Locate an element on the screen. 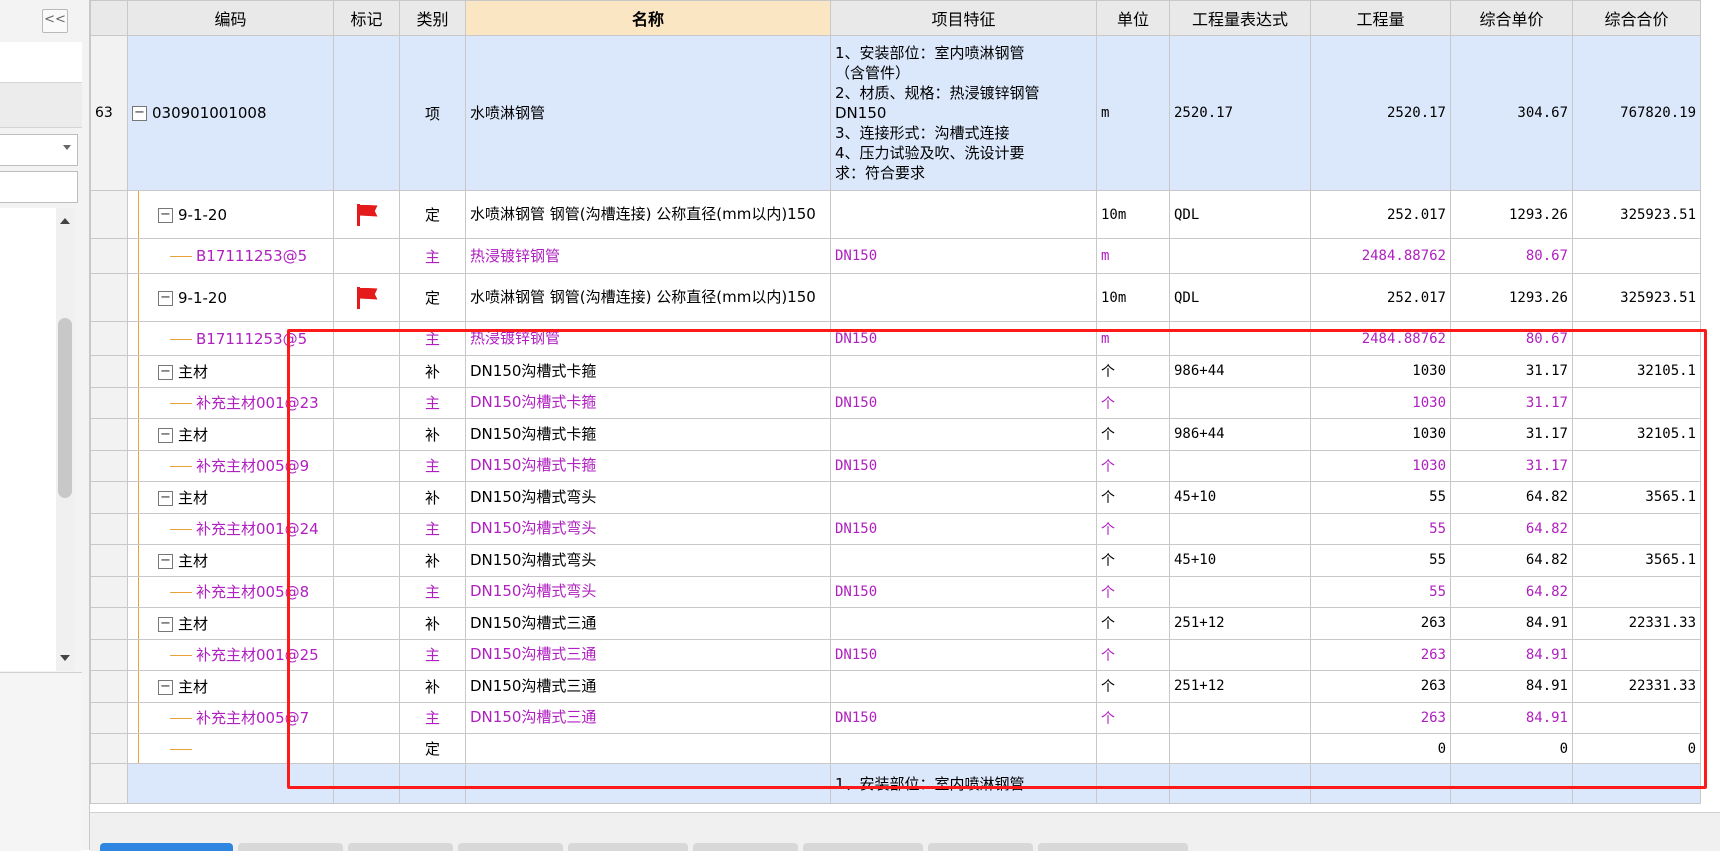  row-code: −9-1-20 is located at coordinates (230, 214).